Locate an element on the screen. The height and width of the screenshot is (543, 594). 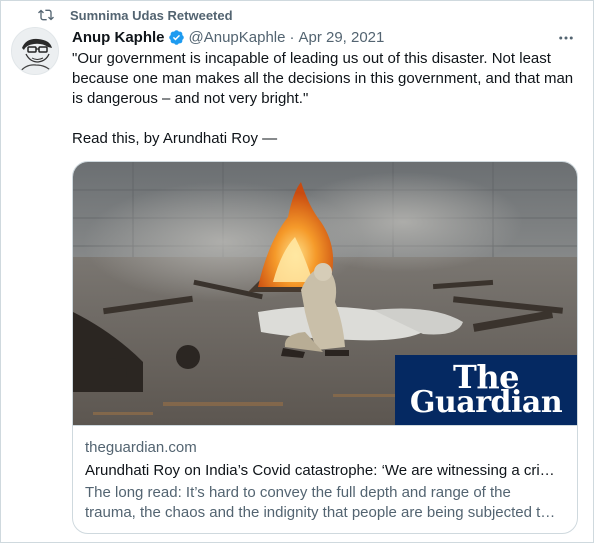
retweet-context: Sumnima Udas Retweeted is located at coordinates (135, 15).